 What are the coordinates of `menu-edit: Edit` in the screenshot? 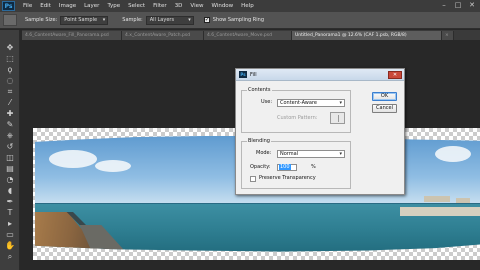 It's located at (45, 6).